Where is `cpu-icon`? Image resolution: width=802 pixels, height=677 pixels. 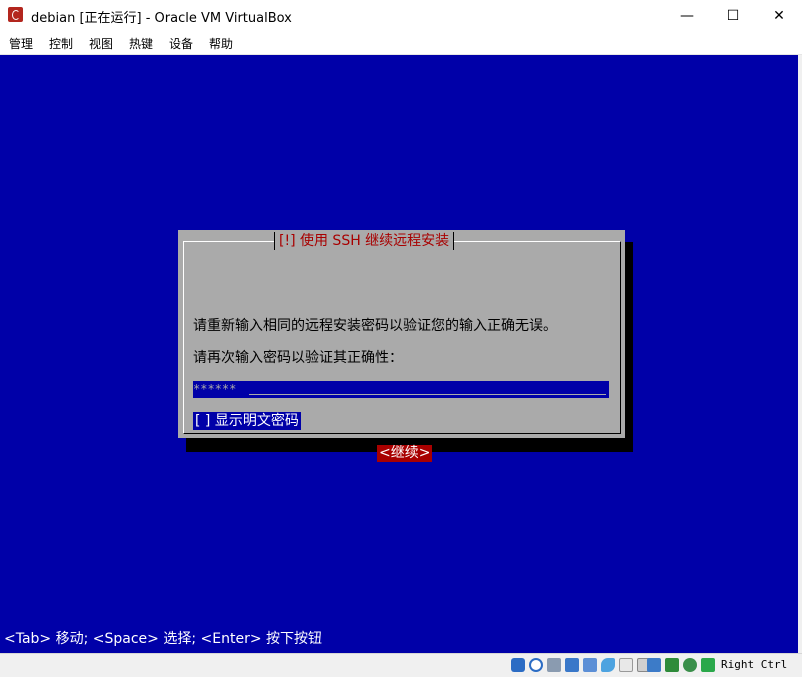
cpu-icon is located at coordinates (672, 665).